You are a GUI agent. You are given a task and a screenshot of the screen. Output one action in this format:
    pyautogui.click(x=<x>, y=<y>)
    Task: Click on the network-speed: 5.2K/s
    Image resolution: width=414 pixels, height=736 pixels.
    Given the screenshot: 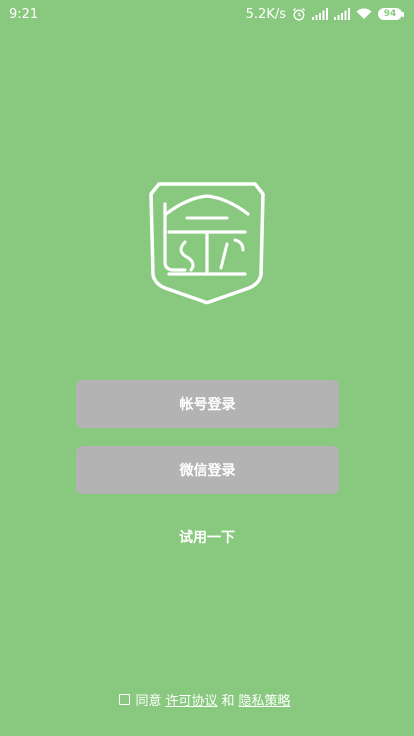 What is the action you would take?
    pyautogui.click(x=265, y=14)
    